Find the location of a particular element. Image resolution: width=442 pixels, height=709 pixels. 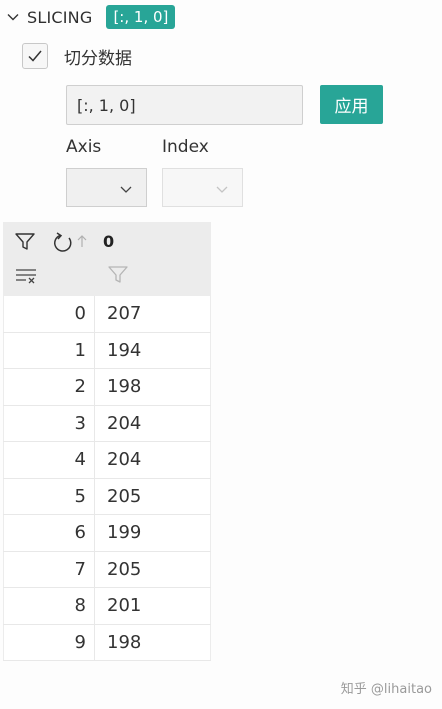

row-index: 1 is located at coordinates (49, 350).